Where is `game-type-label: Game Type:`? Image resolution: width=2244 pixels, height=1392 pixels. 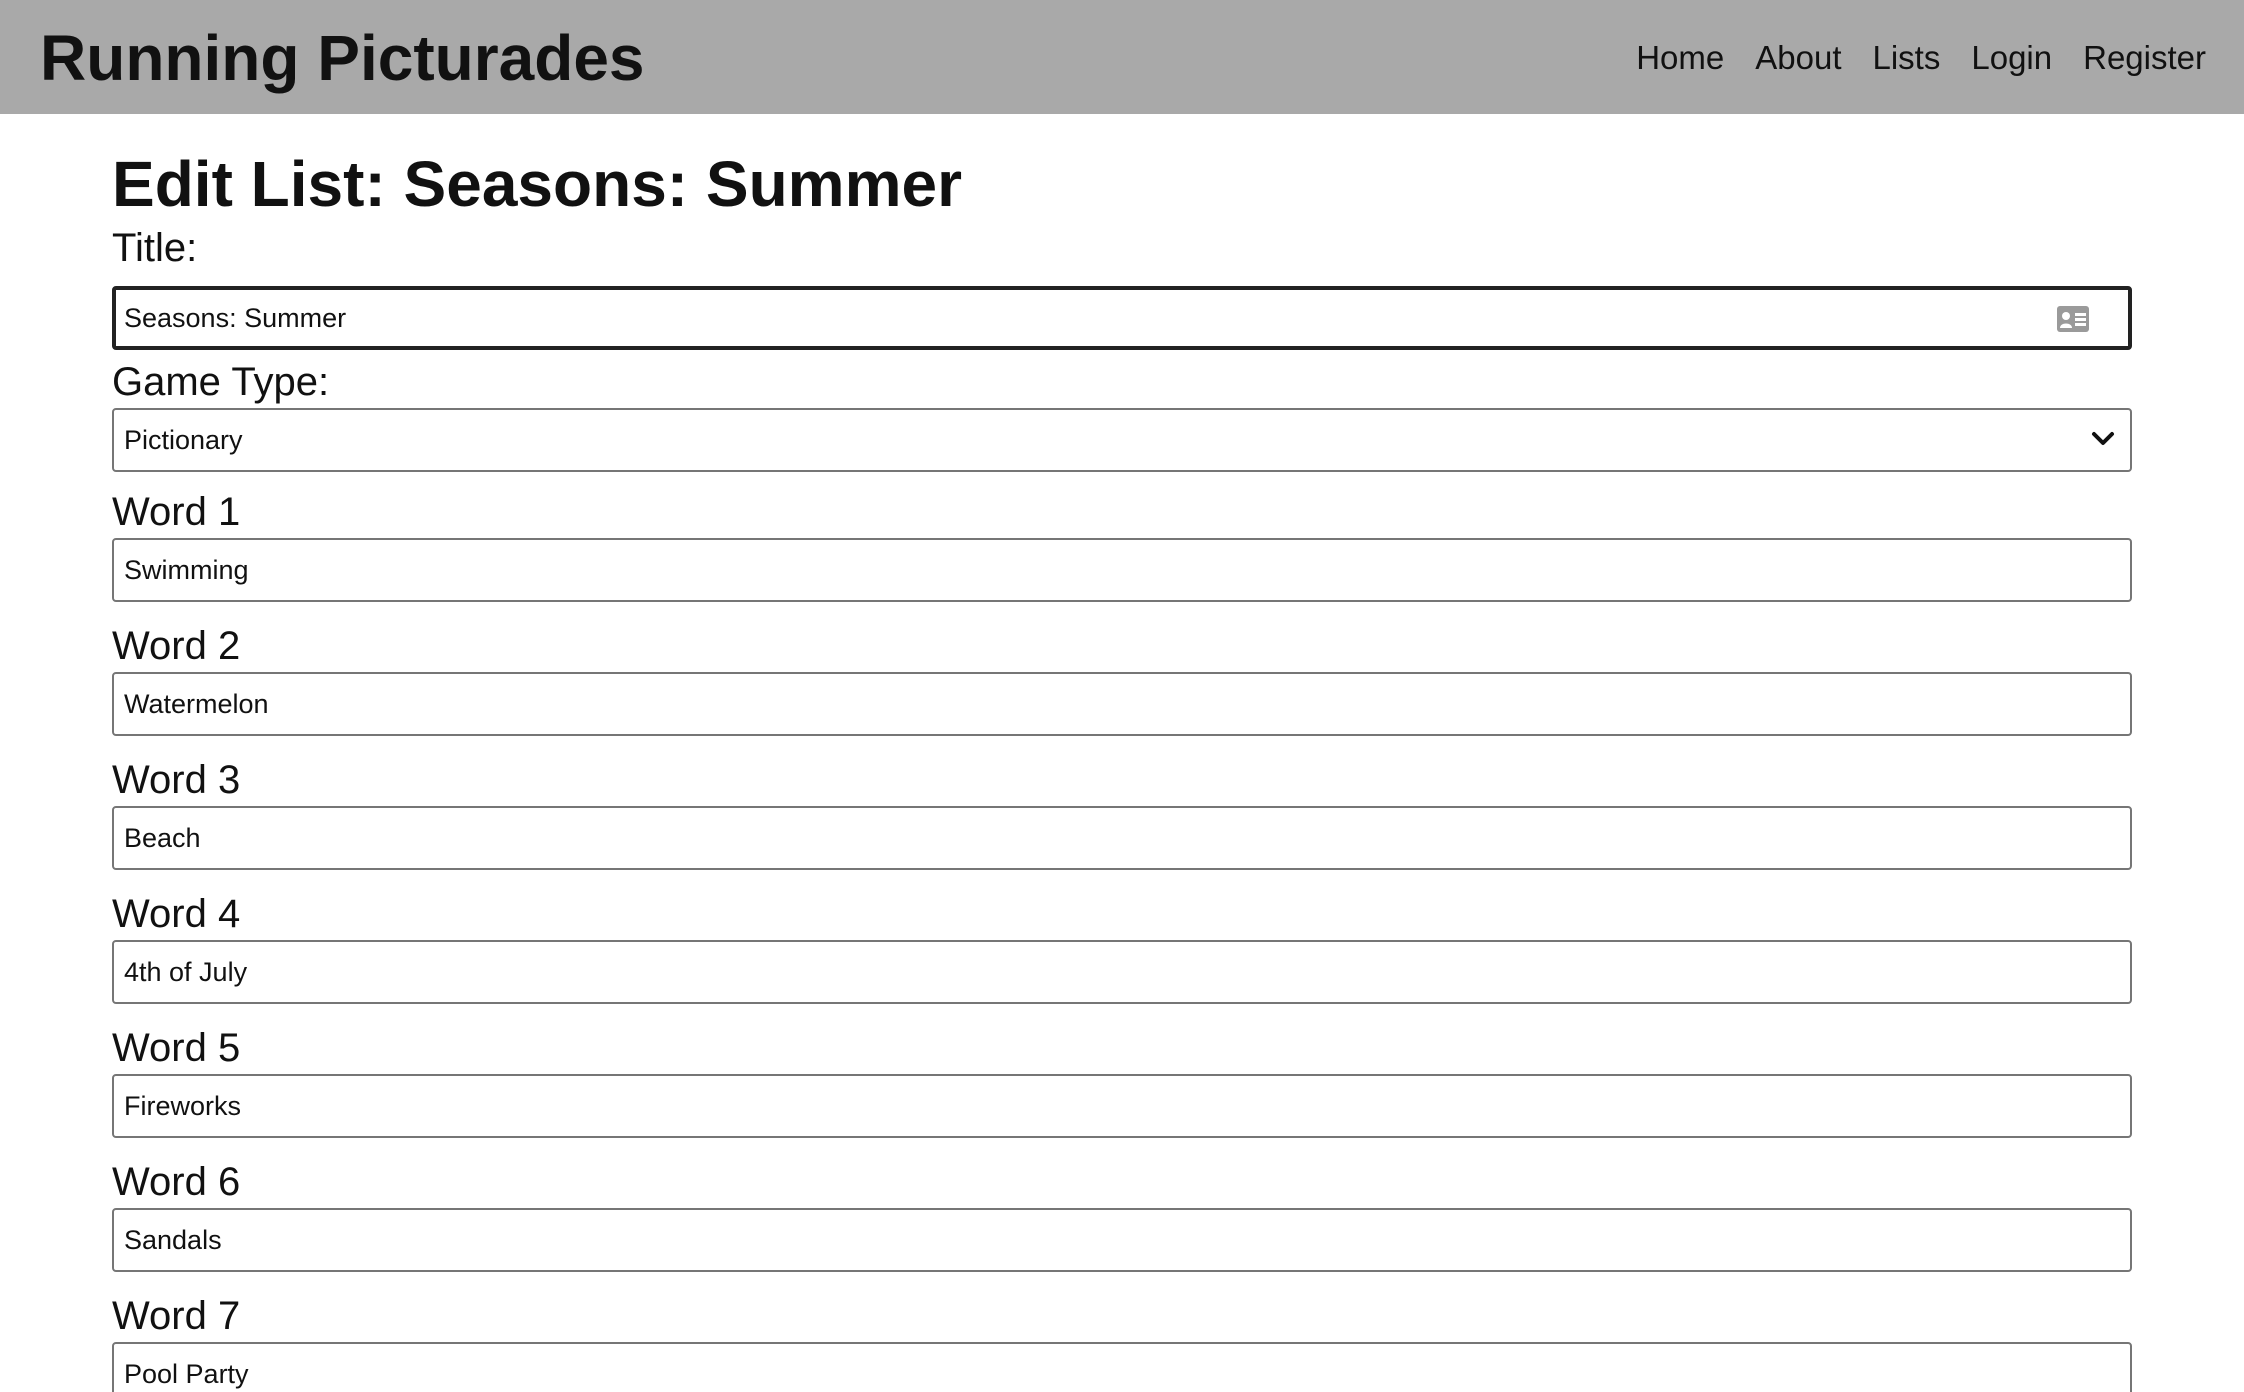 game-type-label: Game Type: is located at coordinates (221, 382).